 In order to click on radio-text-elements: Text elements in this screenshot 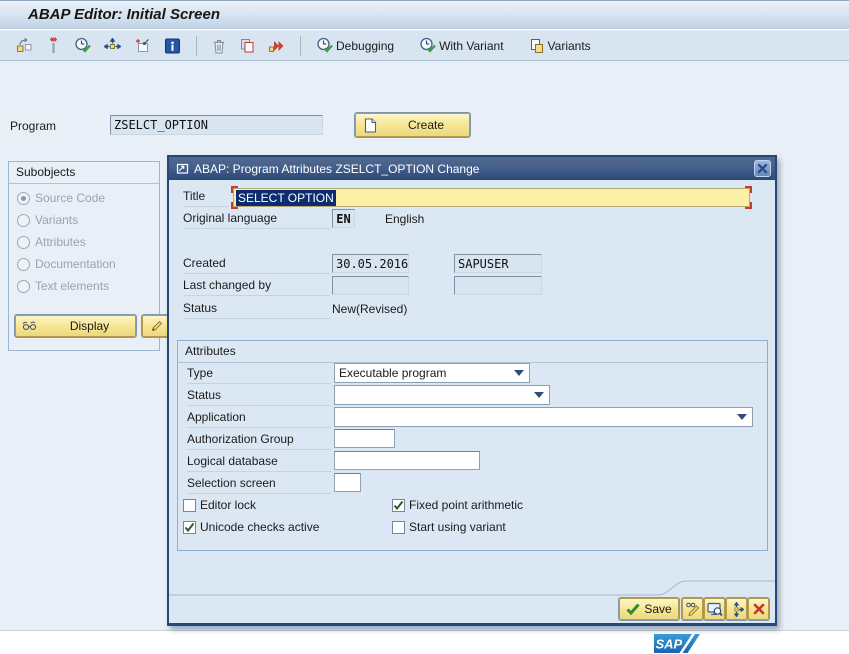, I will do `click(63, 286)`.